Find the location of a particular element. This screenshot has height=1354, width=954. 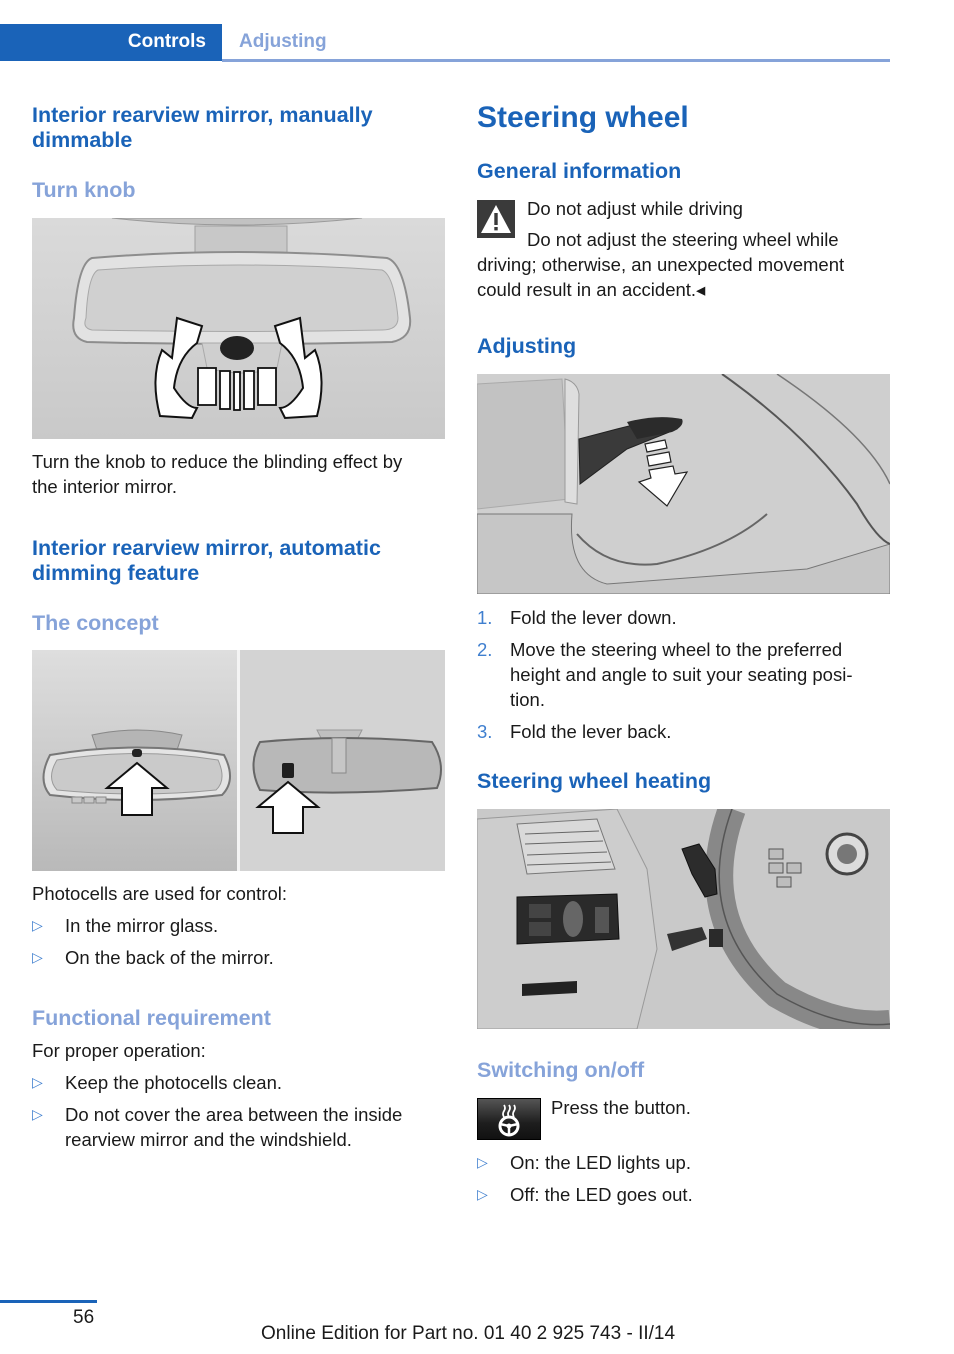

photocell-back is located at coordinates (288, 770).